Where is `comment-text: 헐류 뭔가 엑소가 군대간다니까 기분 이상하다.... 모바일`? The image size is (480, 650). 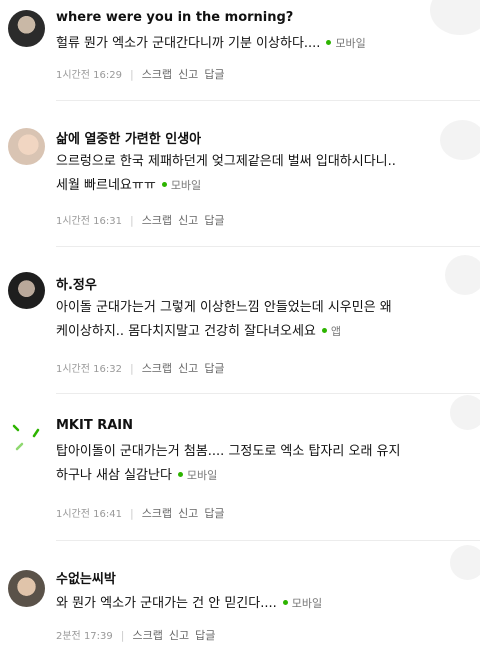
comment-text: 헐류 뭔가 엑소가 군대간다니까 기분 이상하다.... 모바일 is located at coordinates (261, 44).